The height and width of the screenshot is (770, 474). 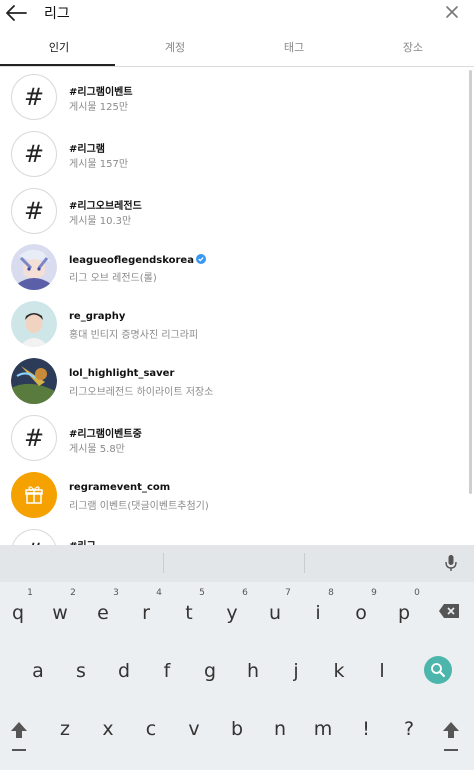 I want to click on back-arrow-icon, so click(x=16, y=13).